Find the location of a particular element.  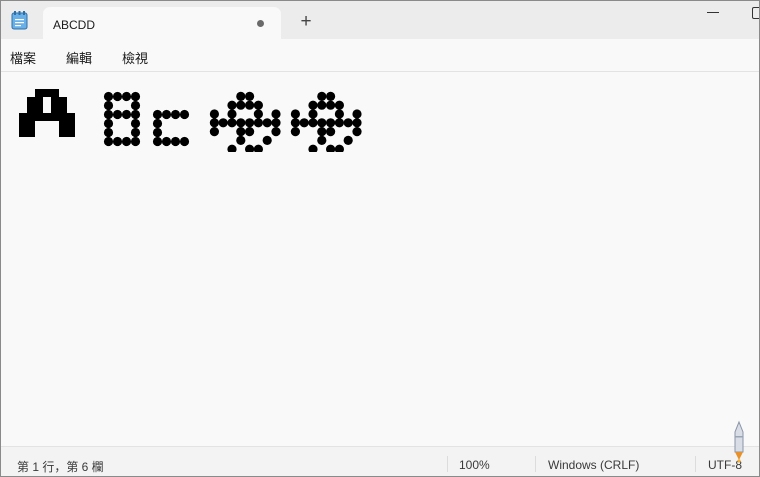

document-tab: ABCDD is located at coordinates (162, 23).